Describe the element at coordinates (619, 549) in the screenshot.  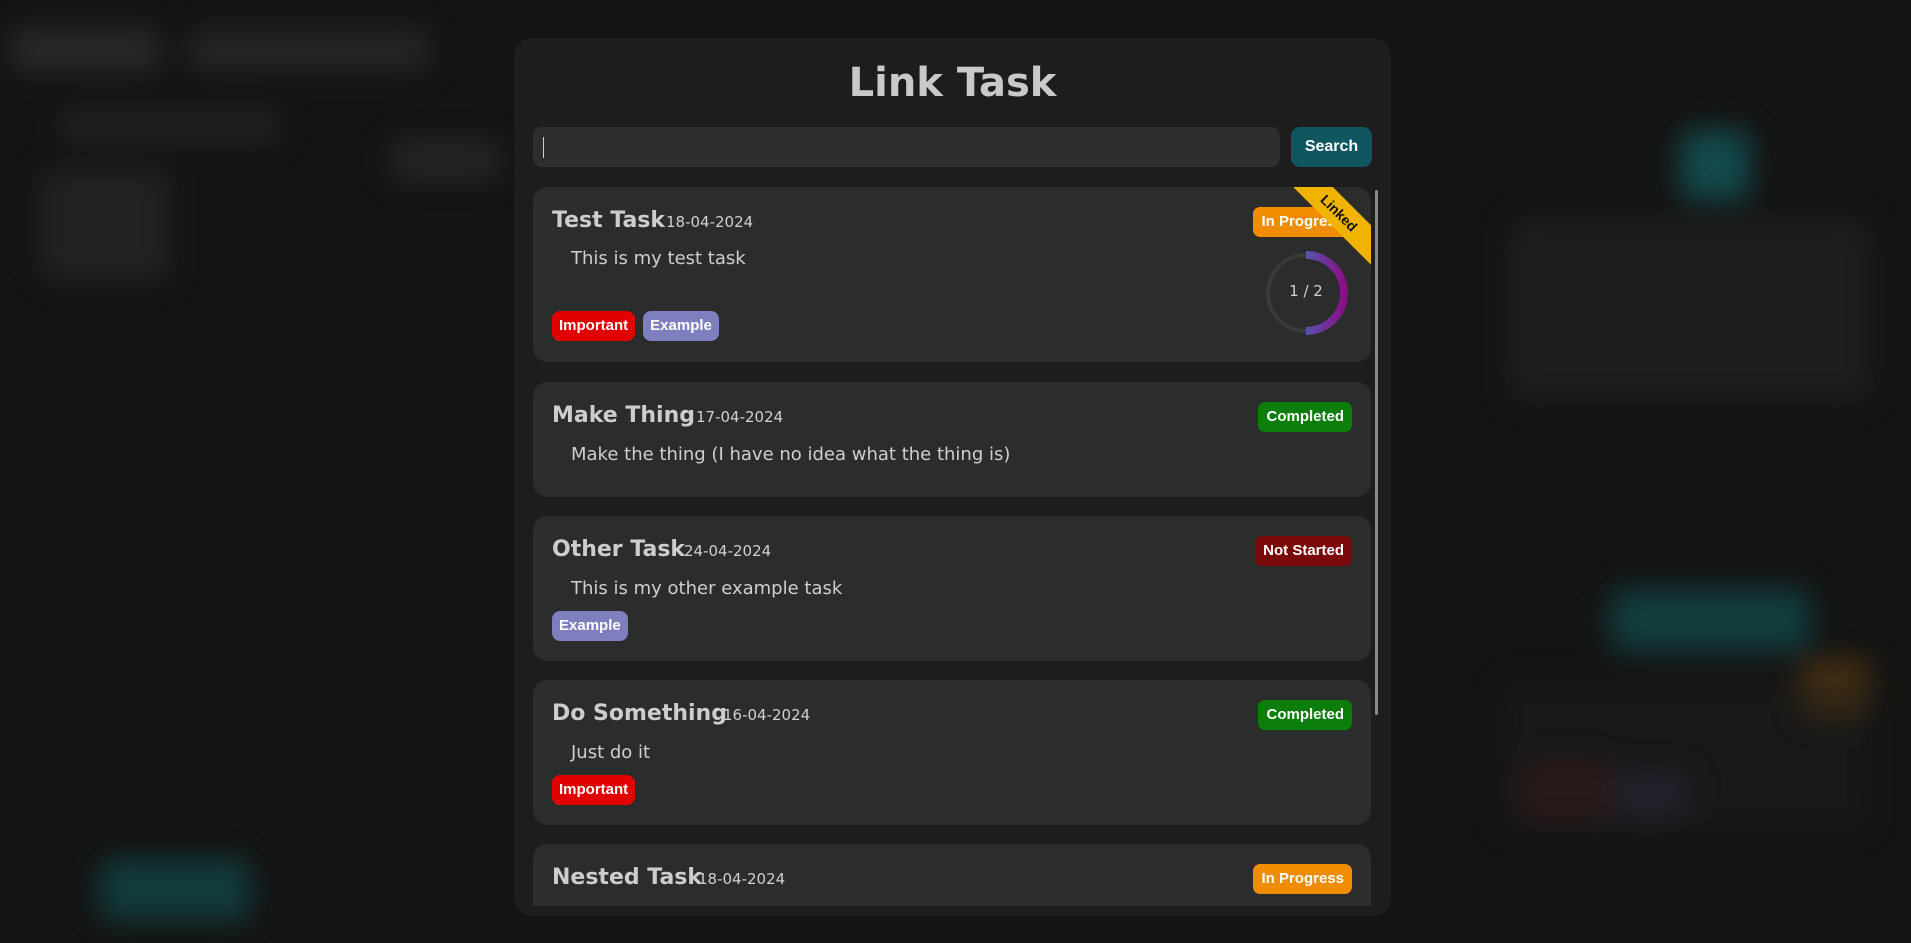
I see `task-title: Other Task` at that location.